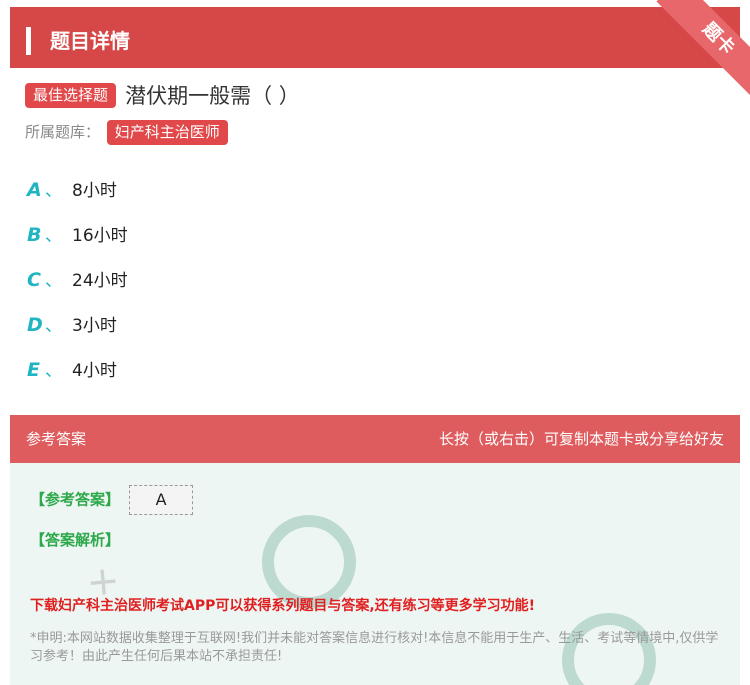 The width and height of the screenshot is (750, 685). I want to click on question-row: 最佳选择题 潜伏期一般需（ ）, so click(162, 94).